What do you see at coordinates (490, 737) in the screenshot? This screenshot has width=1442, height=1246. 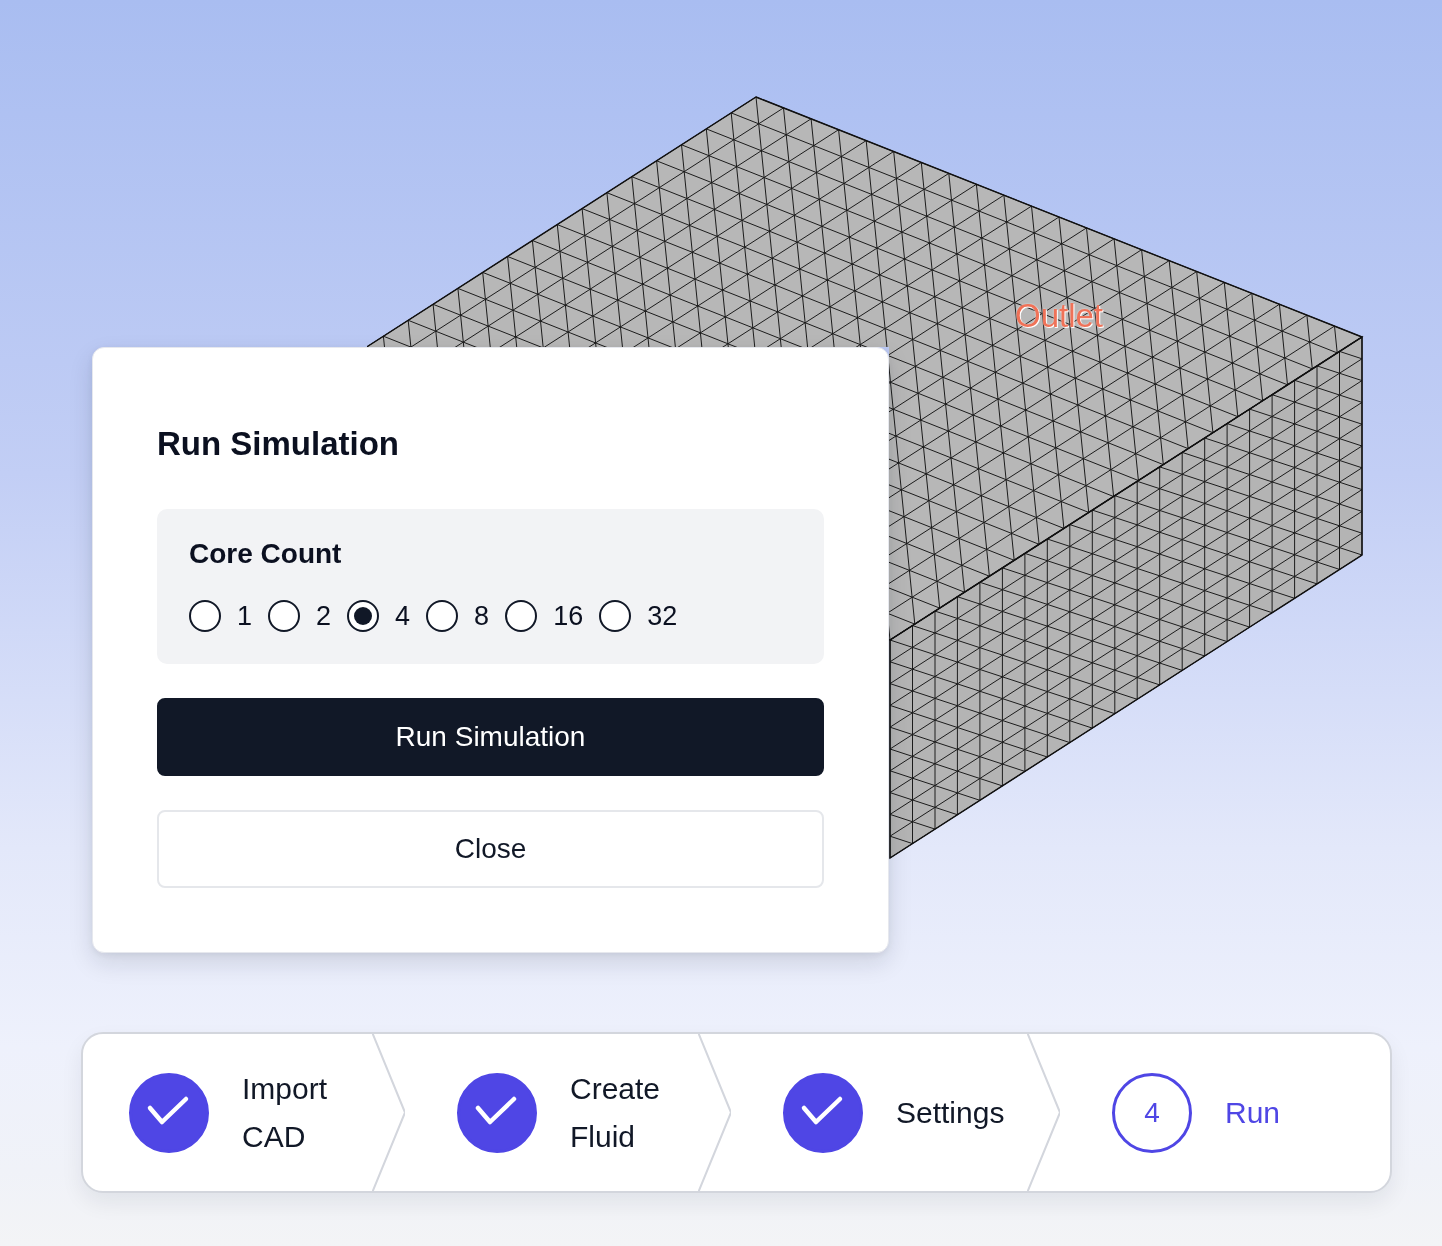 I see `submit-button: Run Simulation` at bounding box center [490, 737].